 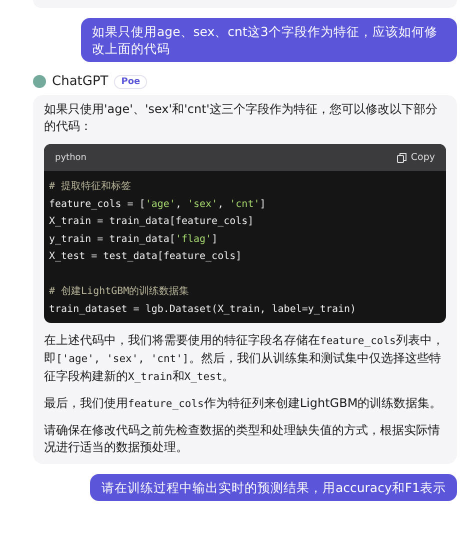 I want to click on bot-name: ChatGPT, so click(x=80, y=81).